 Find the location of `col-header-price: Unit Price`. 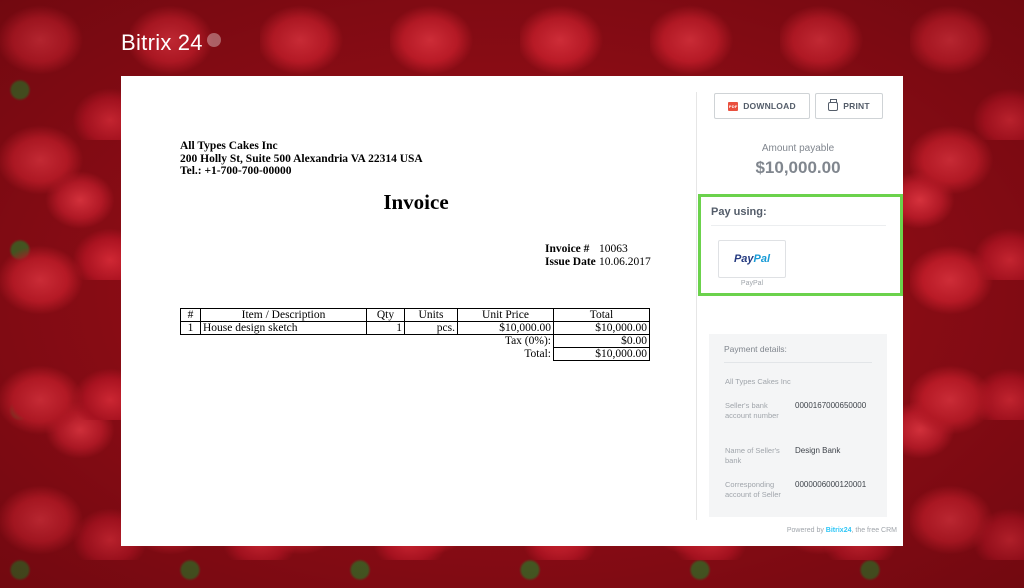

col-header-price: Unit Price is located at coordinates (505, 315).